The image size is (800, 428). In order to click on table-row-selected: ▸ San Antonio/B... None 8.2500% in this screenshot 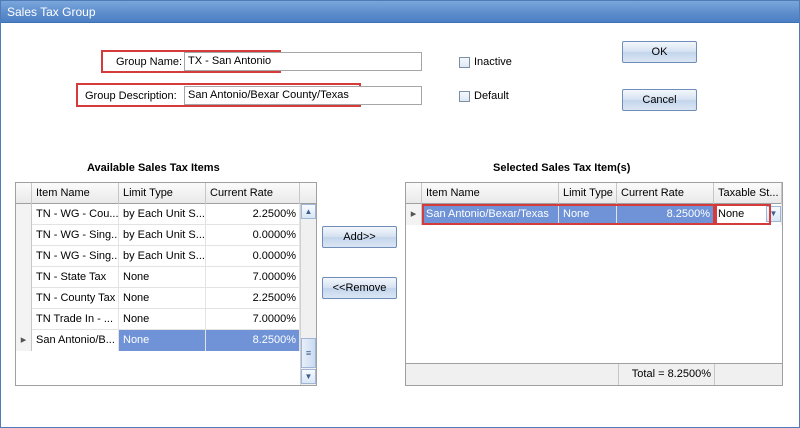, I will do `click(158, 340)`.